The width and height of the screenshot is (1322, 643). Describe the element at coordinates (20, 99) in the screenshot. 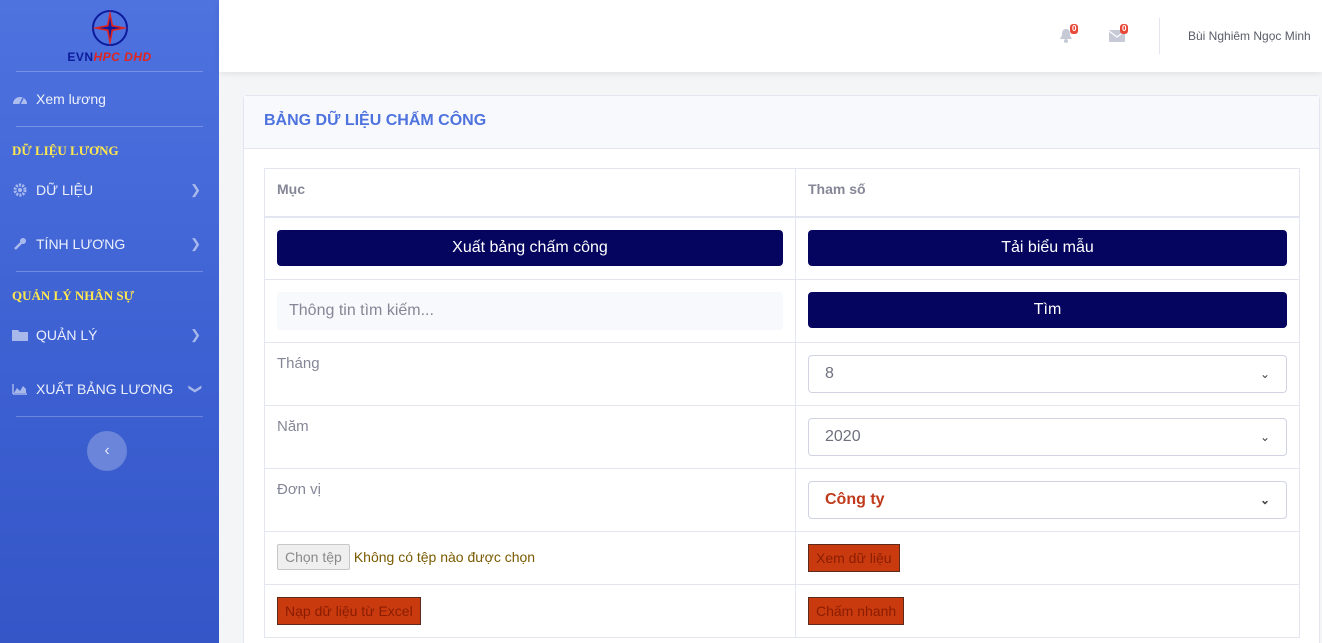

I see `dashboard-icon` at that location.